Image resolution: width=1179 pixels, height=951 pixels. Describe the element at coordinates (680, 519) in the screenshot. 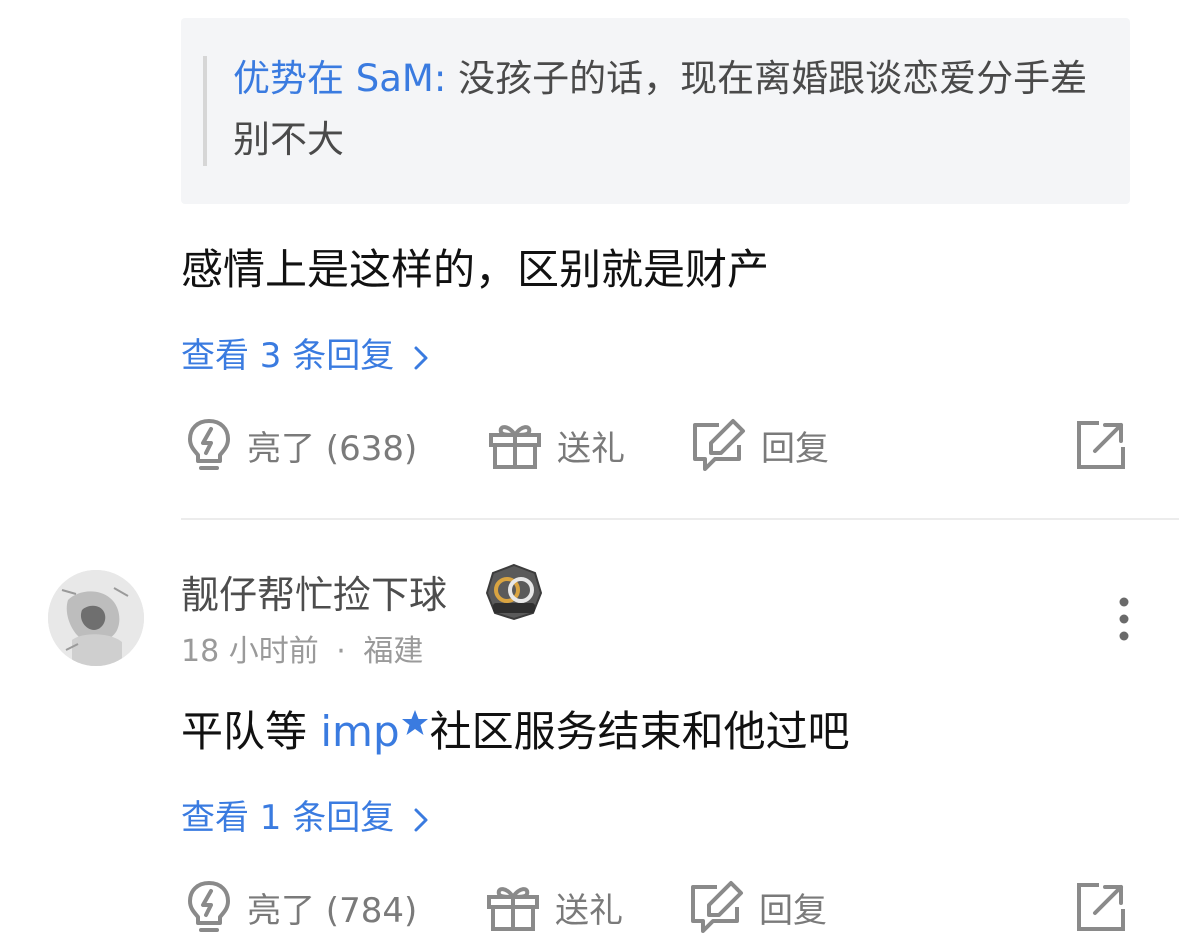

I see `divider` at that location.